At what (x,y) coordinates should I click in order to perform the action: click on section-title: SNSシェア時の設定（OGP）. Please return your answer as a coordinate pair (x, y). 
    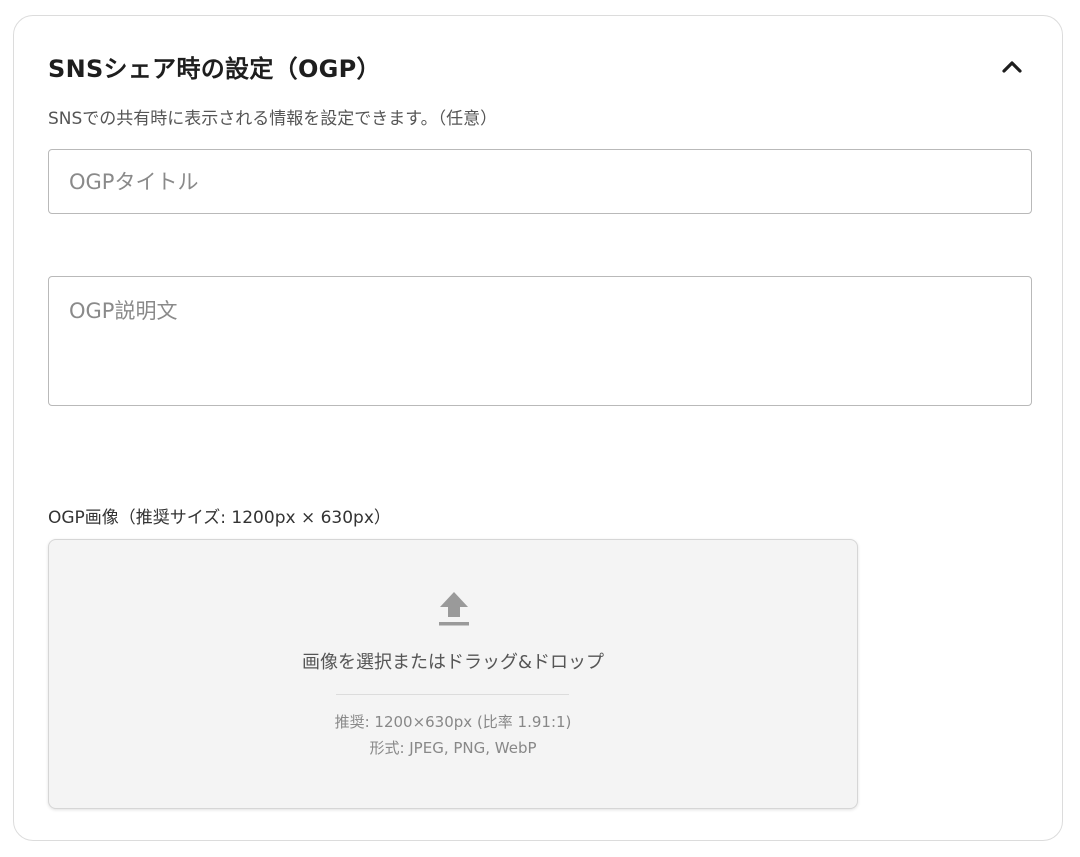
    Looking at the image, I should click on (214, 69).